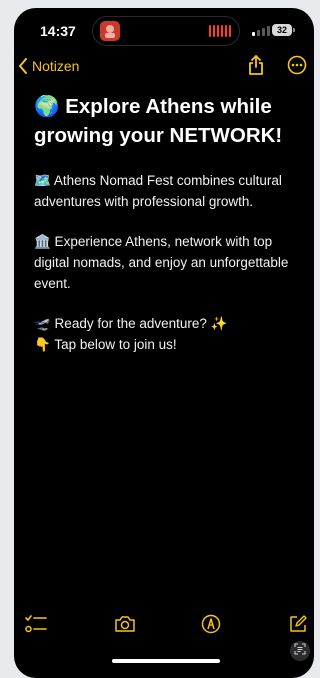 The width and height of the screenshot is (320, 678). I want to click on note-line: 🛫 Ready for the adventure? ✨, so click(131, 323).